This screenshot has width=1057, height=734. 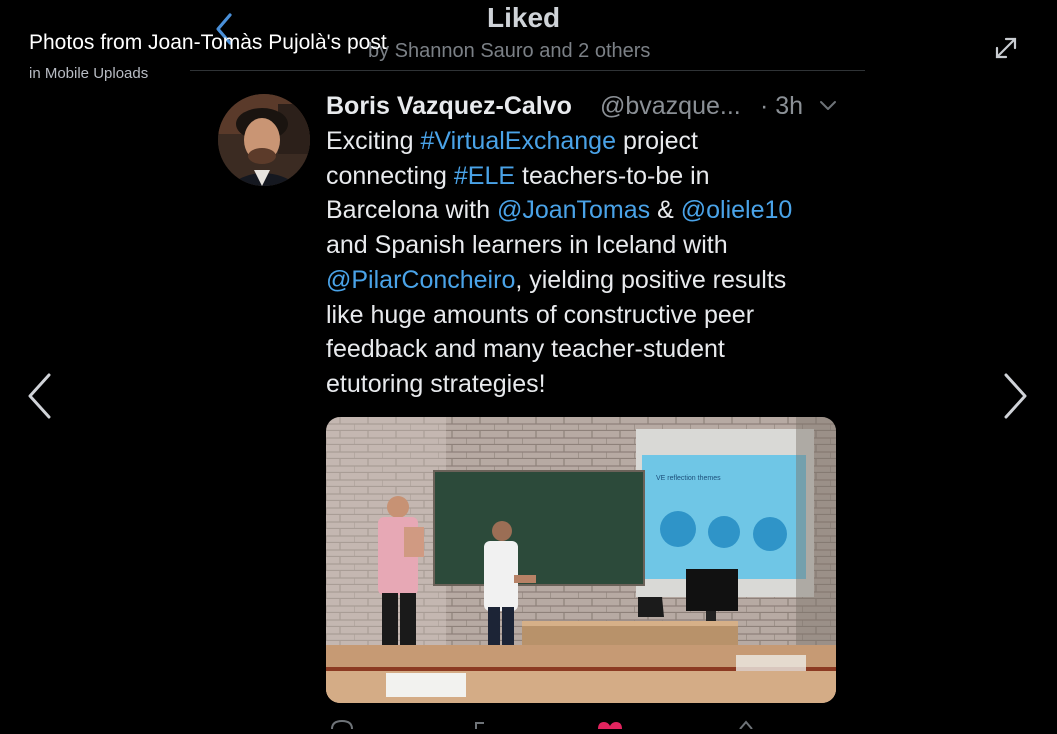 What do you see at coordinates (449, 106) in the screenshot?
I see `author-name: Boris Vazquez-Calvo` at bounding box center [449, 106].